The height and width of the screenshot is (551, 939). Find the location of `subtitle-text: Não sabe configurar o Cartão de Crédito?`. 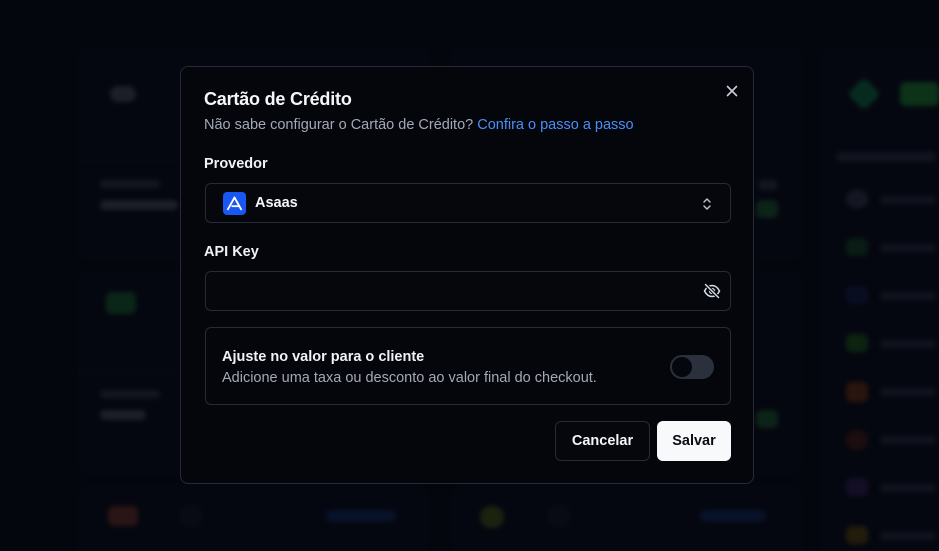

subtitle-text: Não sabe configurar o Cartão de Crédito? is located at coordinates (339, 125).